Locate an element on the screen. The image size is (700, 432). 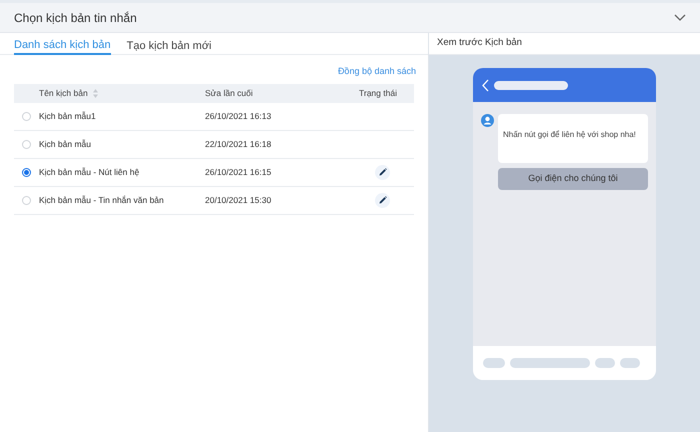
table-cell: Kịch bản mẫu is located at coordinates (65, 143).